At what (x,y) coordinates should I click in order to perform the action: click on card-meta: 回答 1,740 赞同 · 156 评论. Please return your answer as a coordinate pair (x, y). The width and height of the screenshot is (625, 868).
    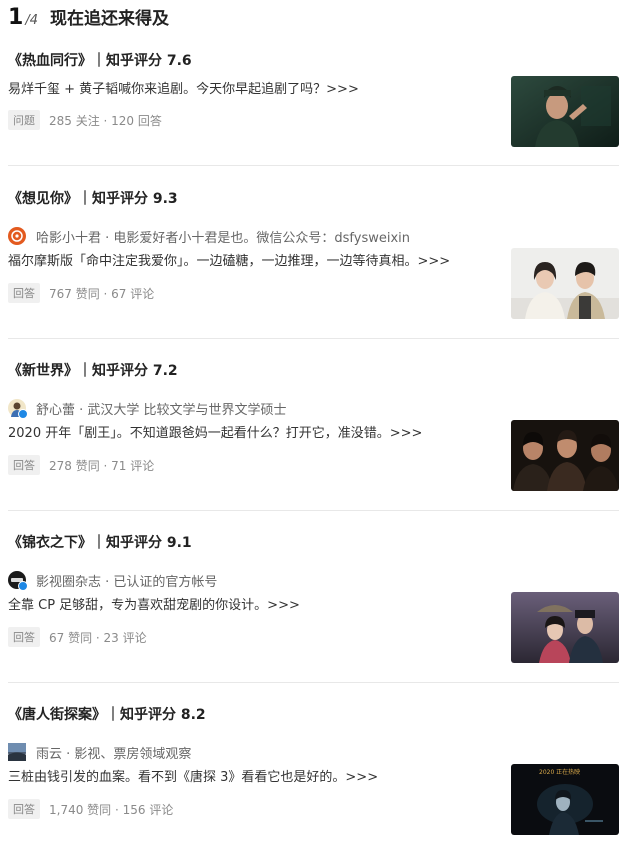
    Looking at the image, I should click on (90, 809).